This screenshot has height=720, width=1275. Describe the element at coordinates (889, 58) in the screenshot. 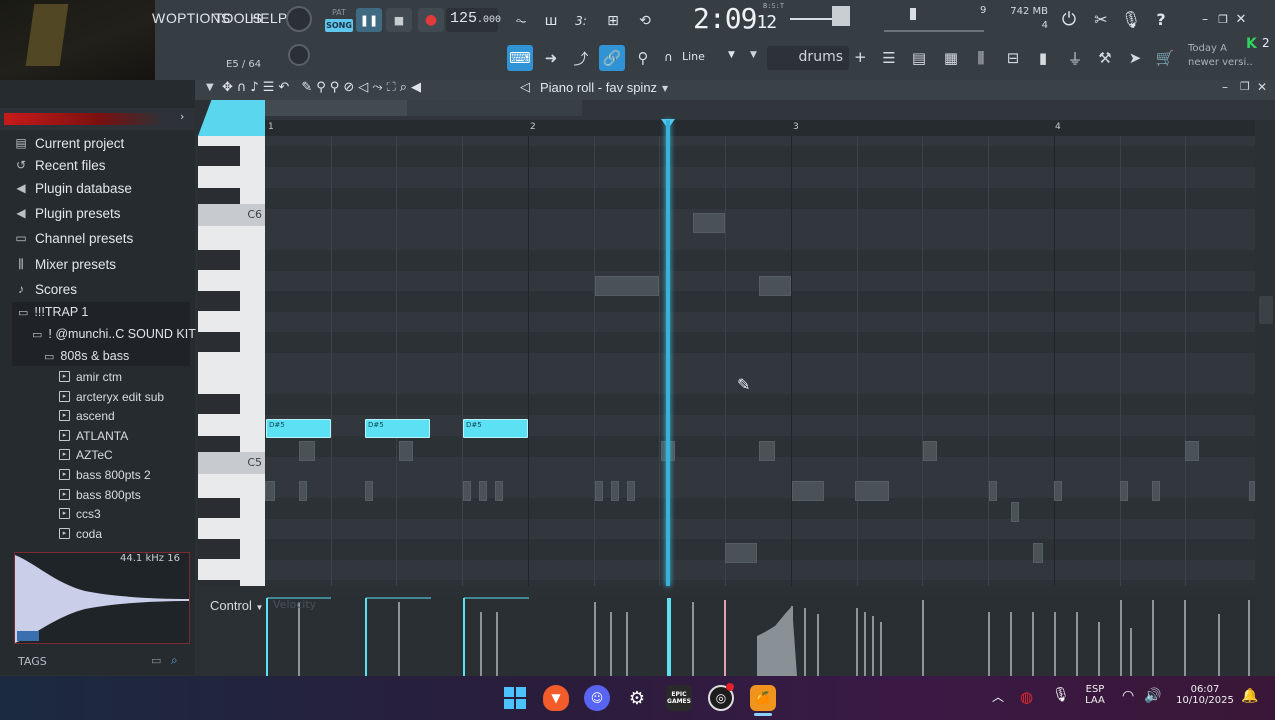

I see `playlist-icon: ☰` at that location.